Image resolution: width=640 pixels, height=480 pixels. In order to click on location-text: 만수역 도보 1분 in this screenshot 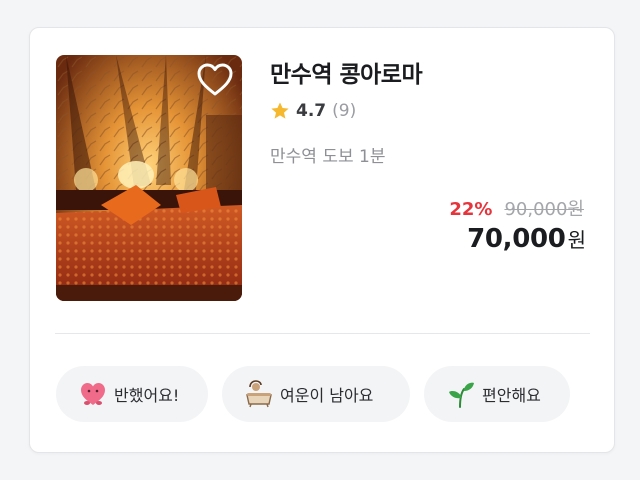, I will do `click(328, 157)`.